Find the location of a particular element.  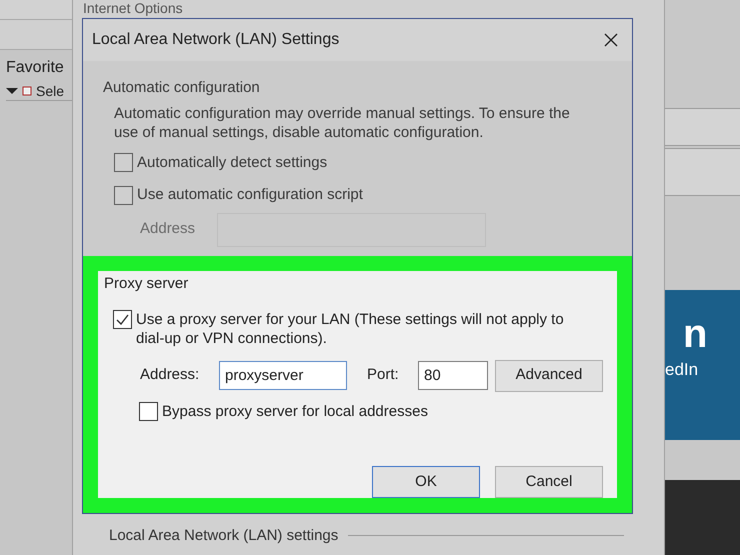

checkbox-label: Bypass proxy server for local addresses is located at coordinates (295, 412).